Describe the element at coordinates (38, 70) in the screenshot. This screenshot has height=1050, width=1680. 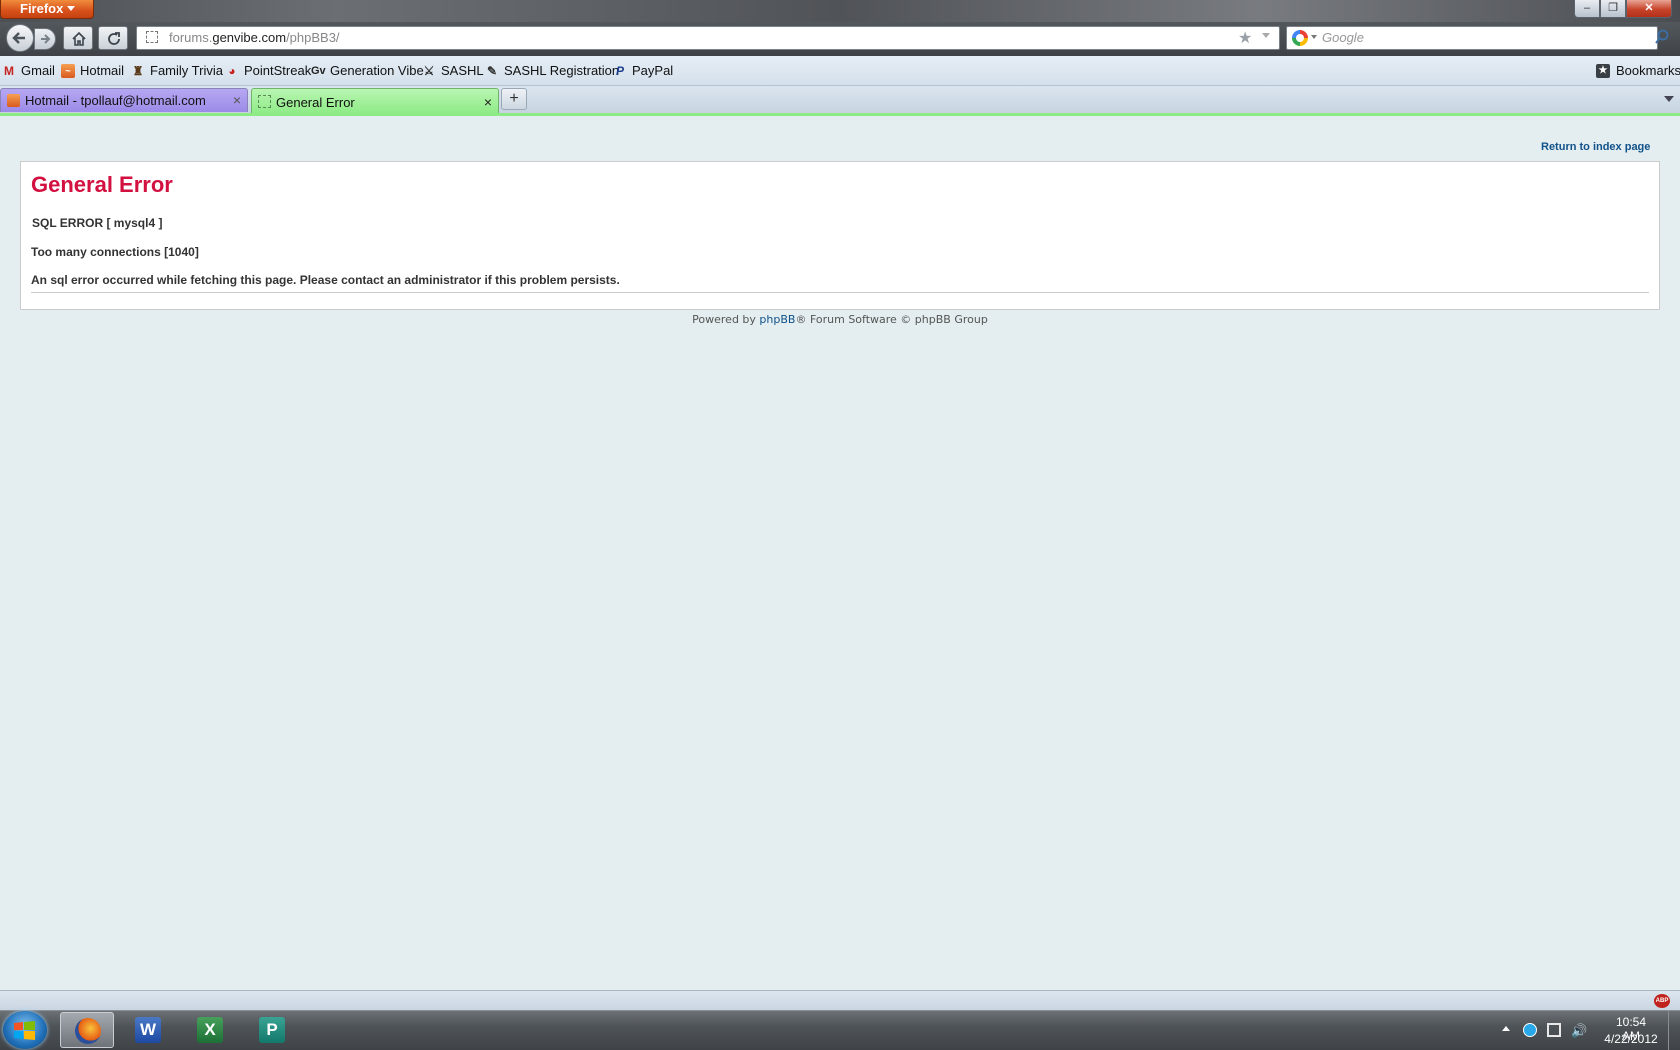
I see `bookmark-label: Gmail` at that location.